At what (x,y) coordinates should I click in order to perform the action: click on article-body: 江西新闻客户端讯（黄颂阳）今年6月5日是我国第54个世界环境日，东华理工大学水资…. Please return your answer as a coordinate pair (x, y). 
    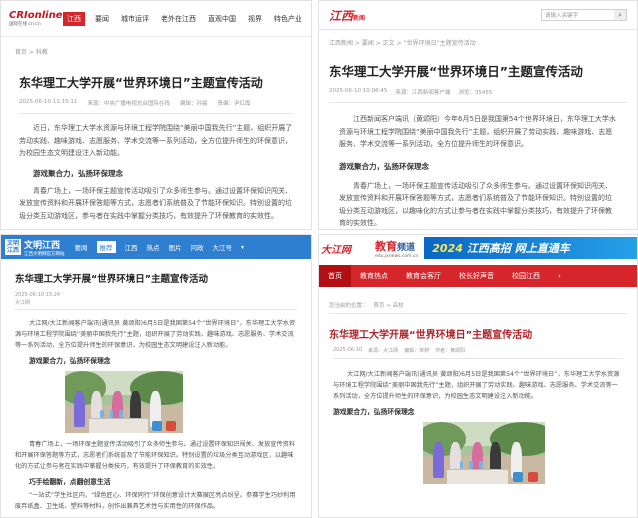
    Looking at the image, I should click on (478, 166).